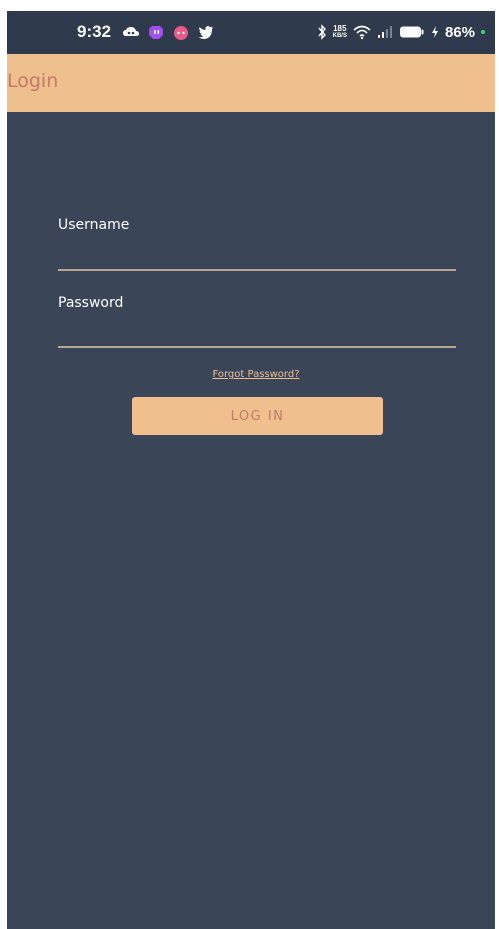  Describe the element at coordinates (94, 225) in the screenshot. I see `username-label: Username` at that location.